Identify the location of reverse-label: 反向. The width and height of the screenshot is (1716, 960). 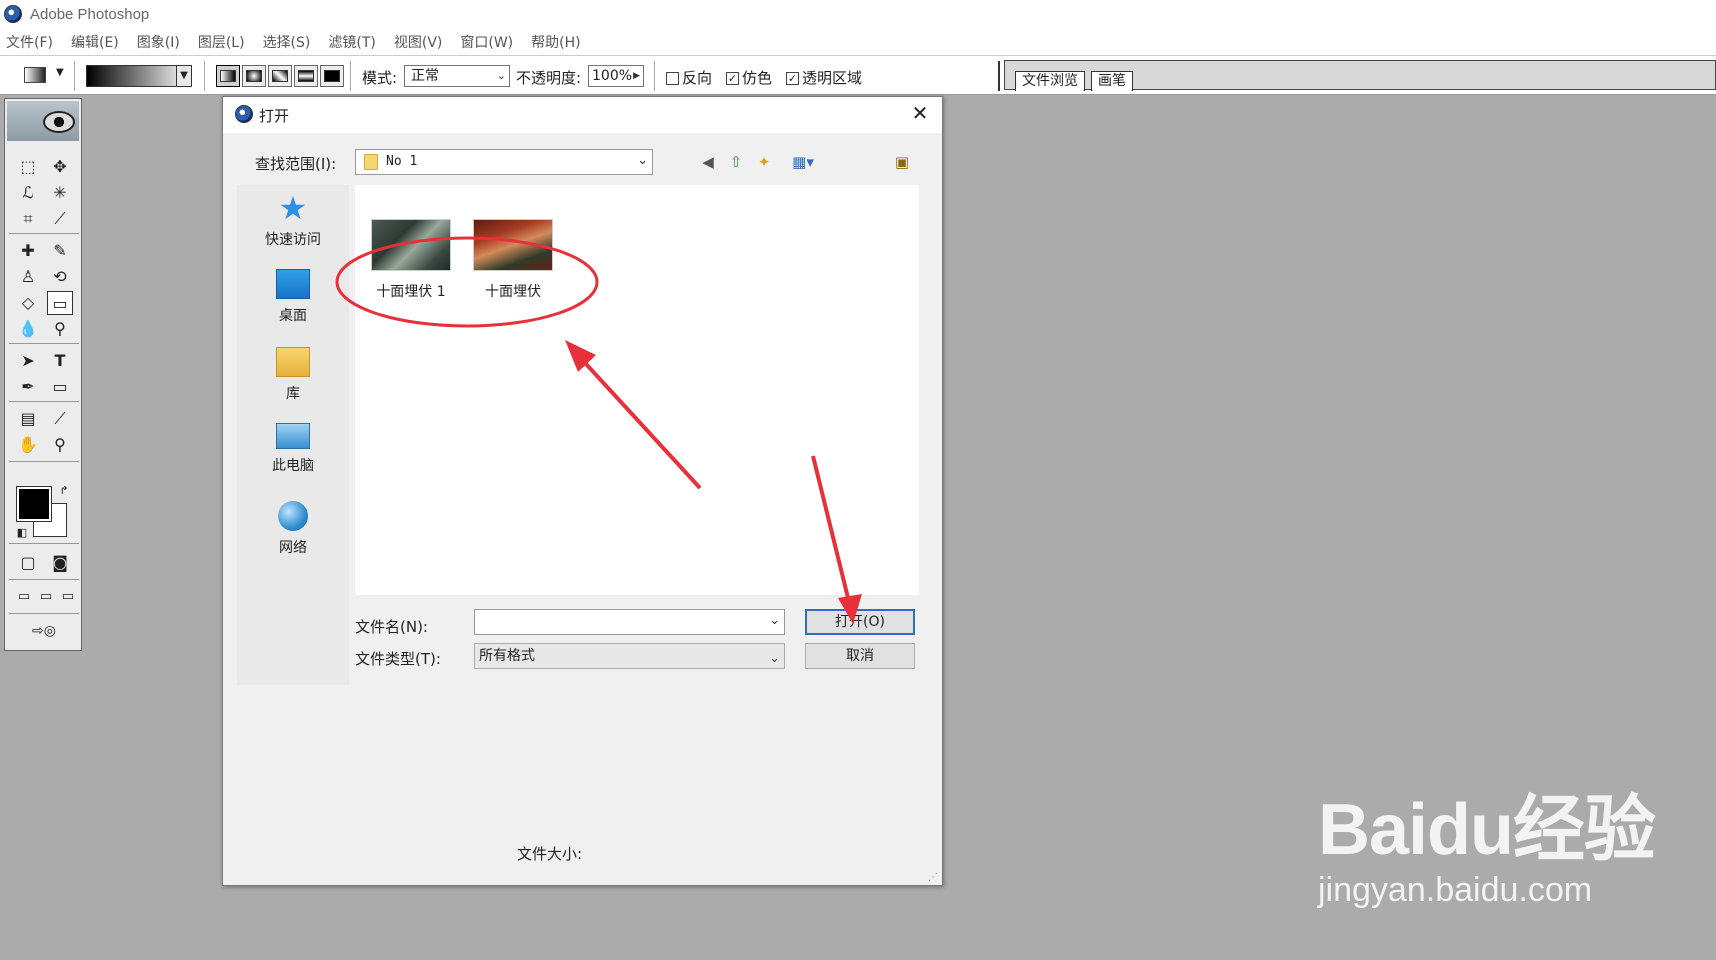
(697, 78).